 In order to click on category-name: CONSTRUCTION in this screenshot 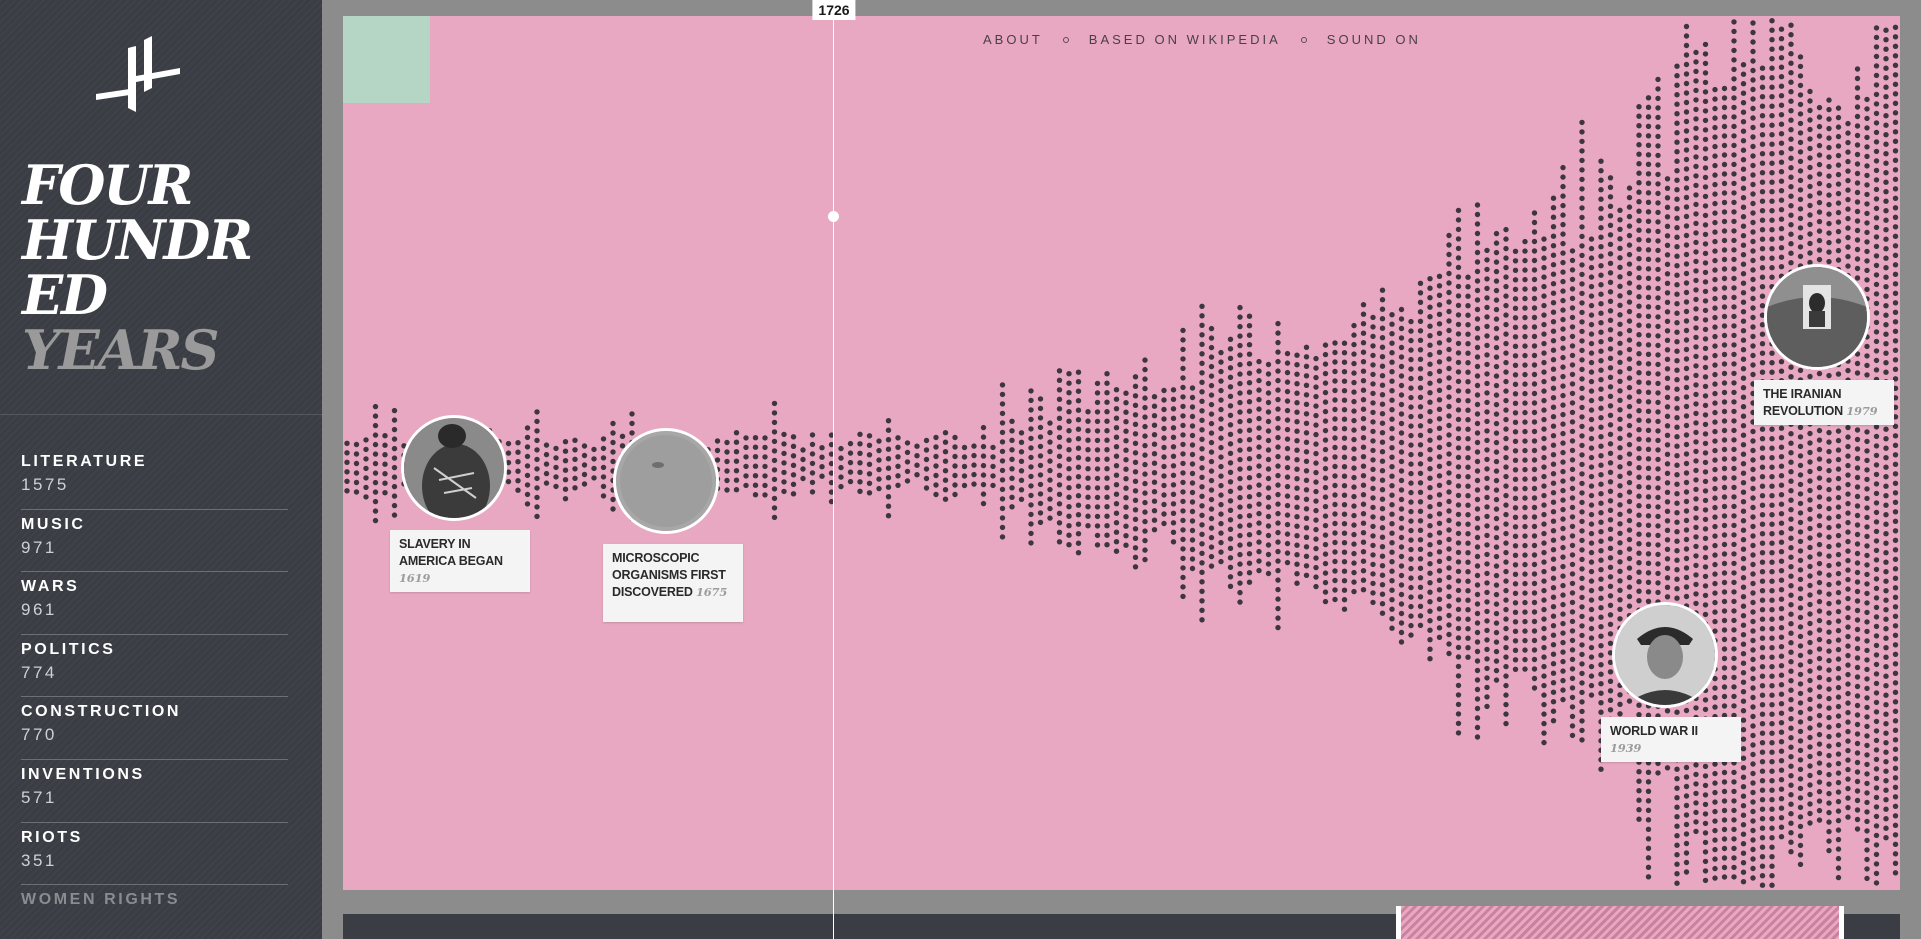, I will do `click(101, 712)`.